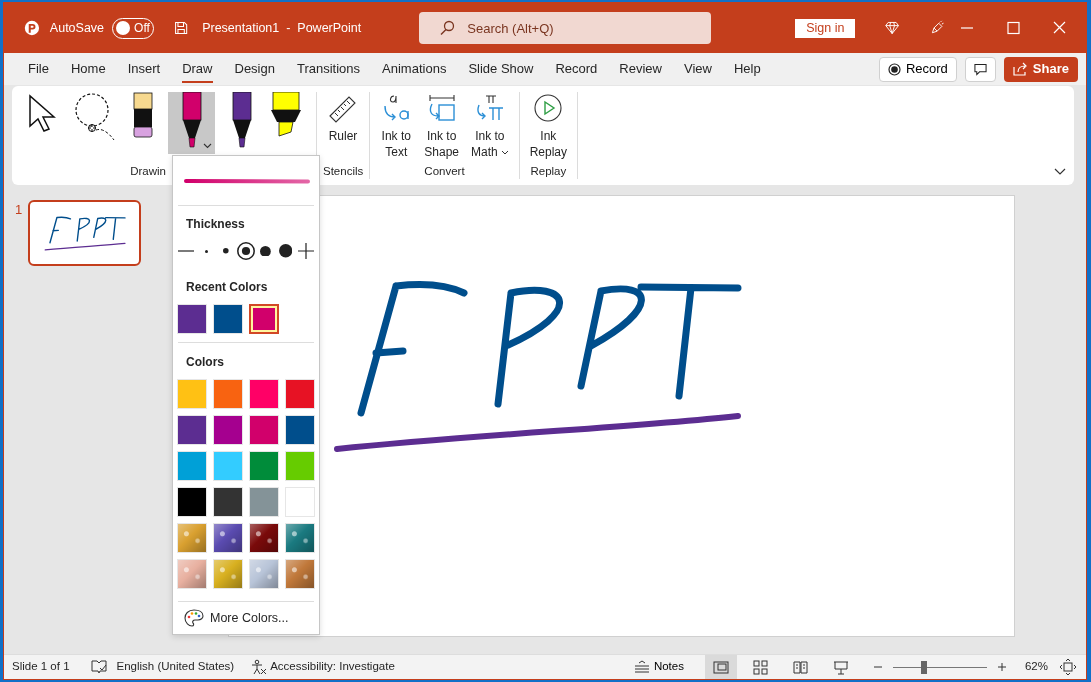 The image size is (1091, 682). I want to click on normal-view-icon, so click(720, 667).